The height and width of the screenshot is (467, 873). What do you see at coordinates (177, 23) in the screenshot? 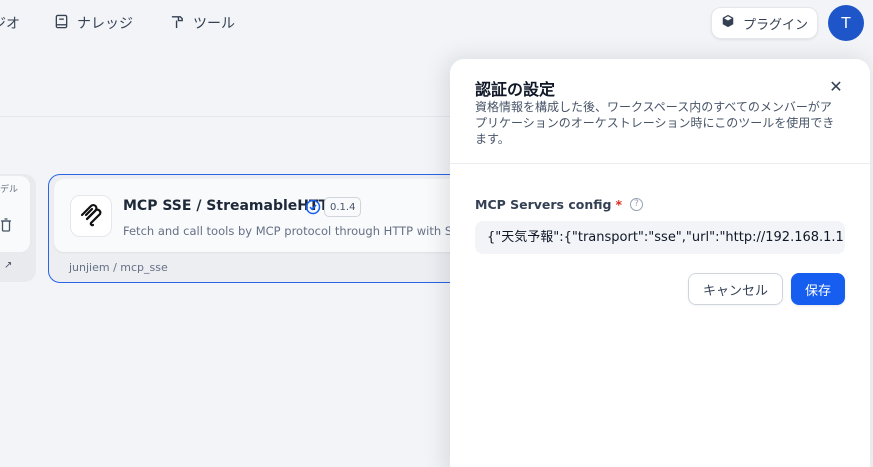
I see `hammer-icon` at bounding box center [177, 23].